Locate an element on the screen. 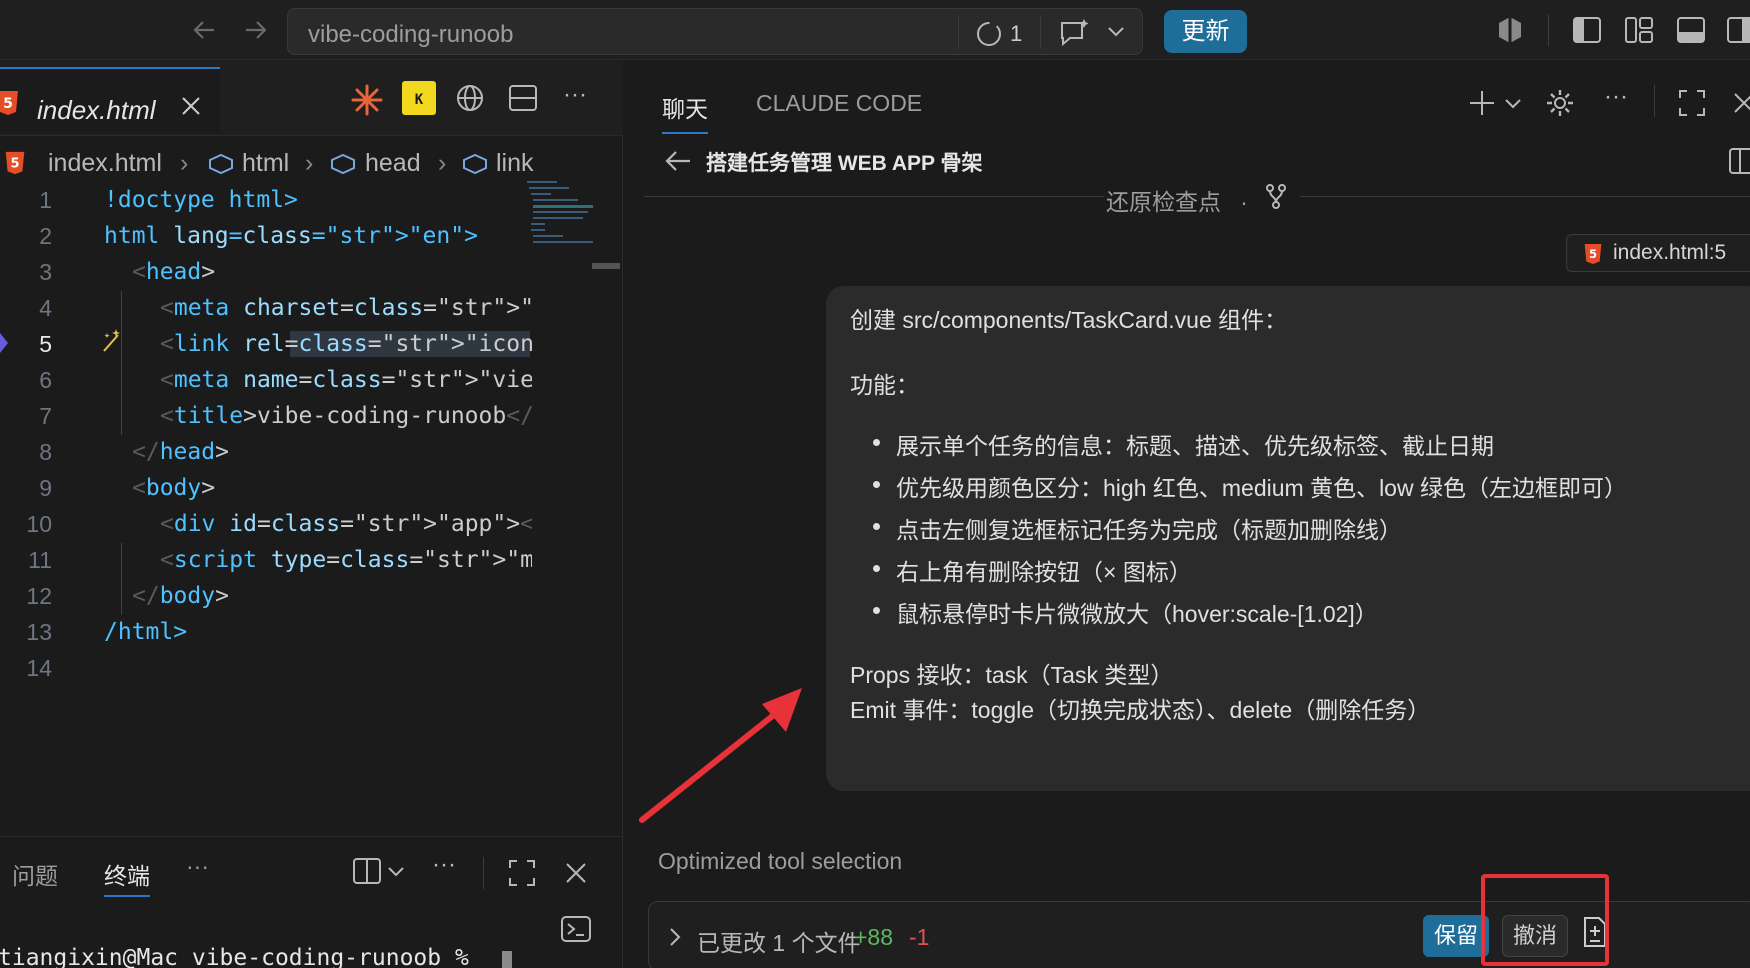 This screenshot has width=1750, height=968. message-bullet: 优先级用颜色区分：high 红色、medium 黄色、low 绿色（左边框即可） is located at coordinates (1261, 488).